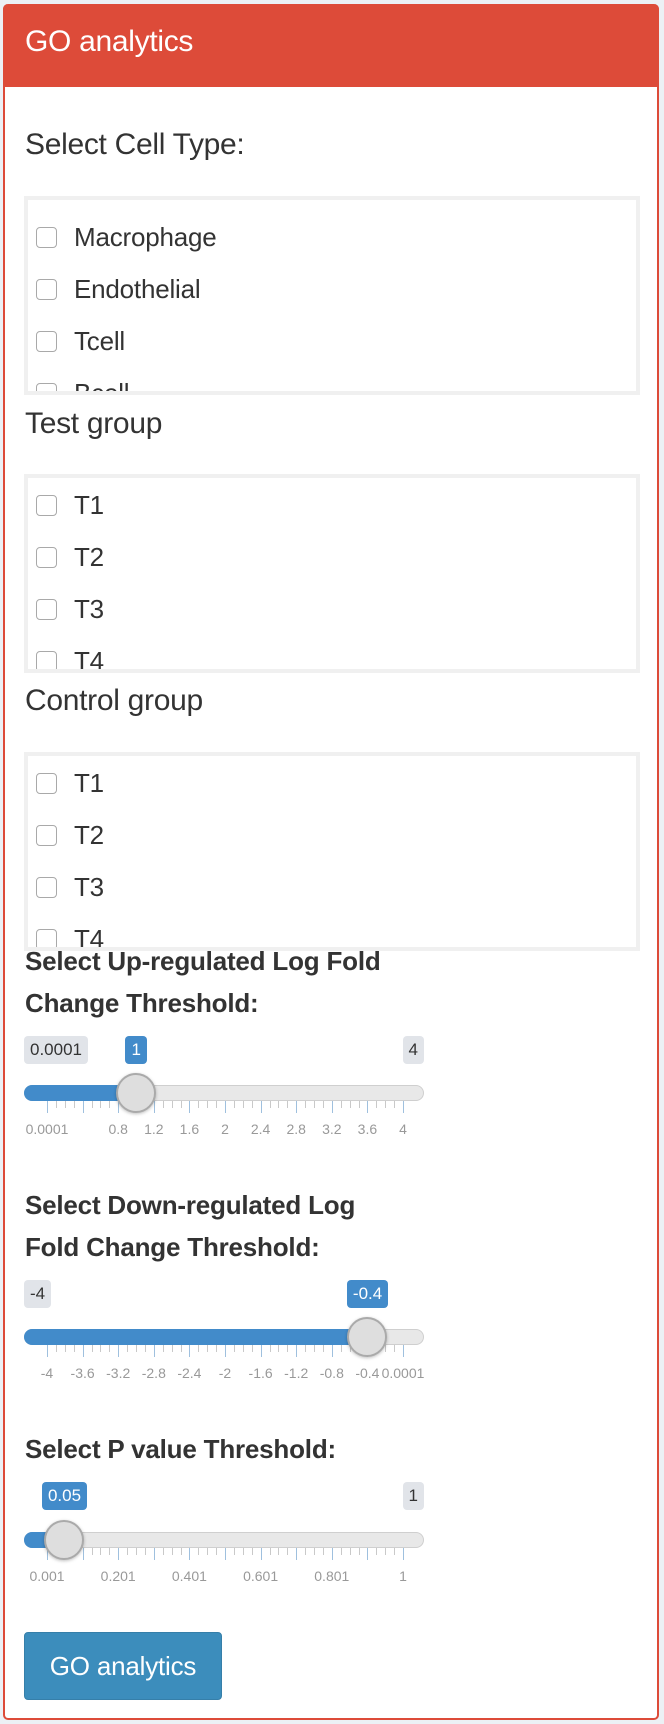 Image resolution: width=664 pixels, height=1724 pixels. I want to click on go-analytics-button: GO analytics, so click(123, 1666).